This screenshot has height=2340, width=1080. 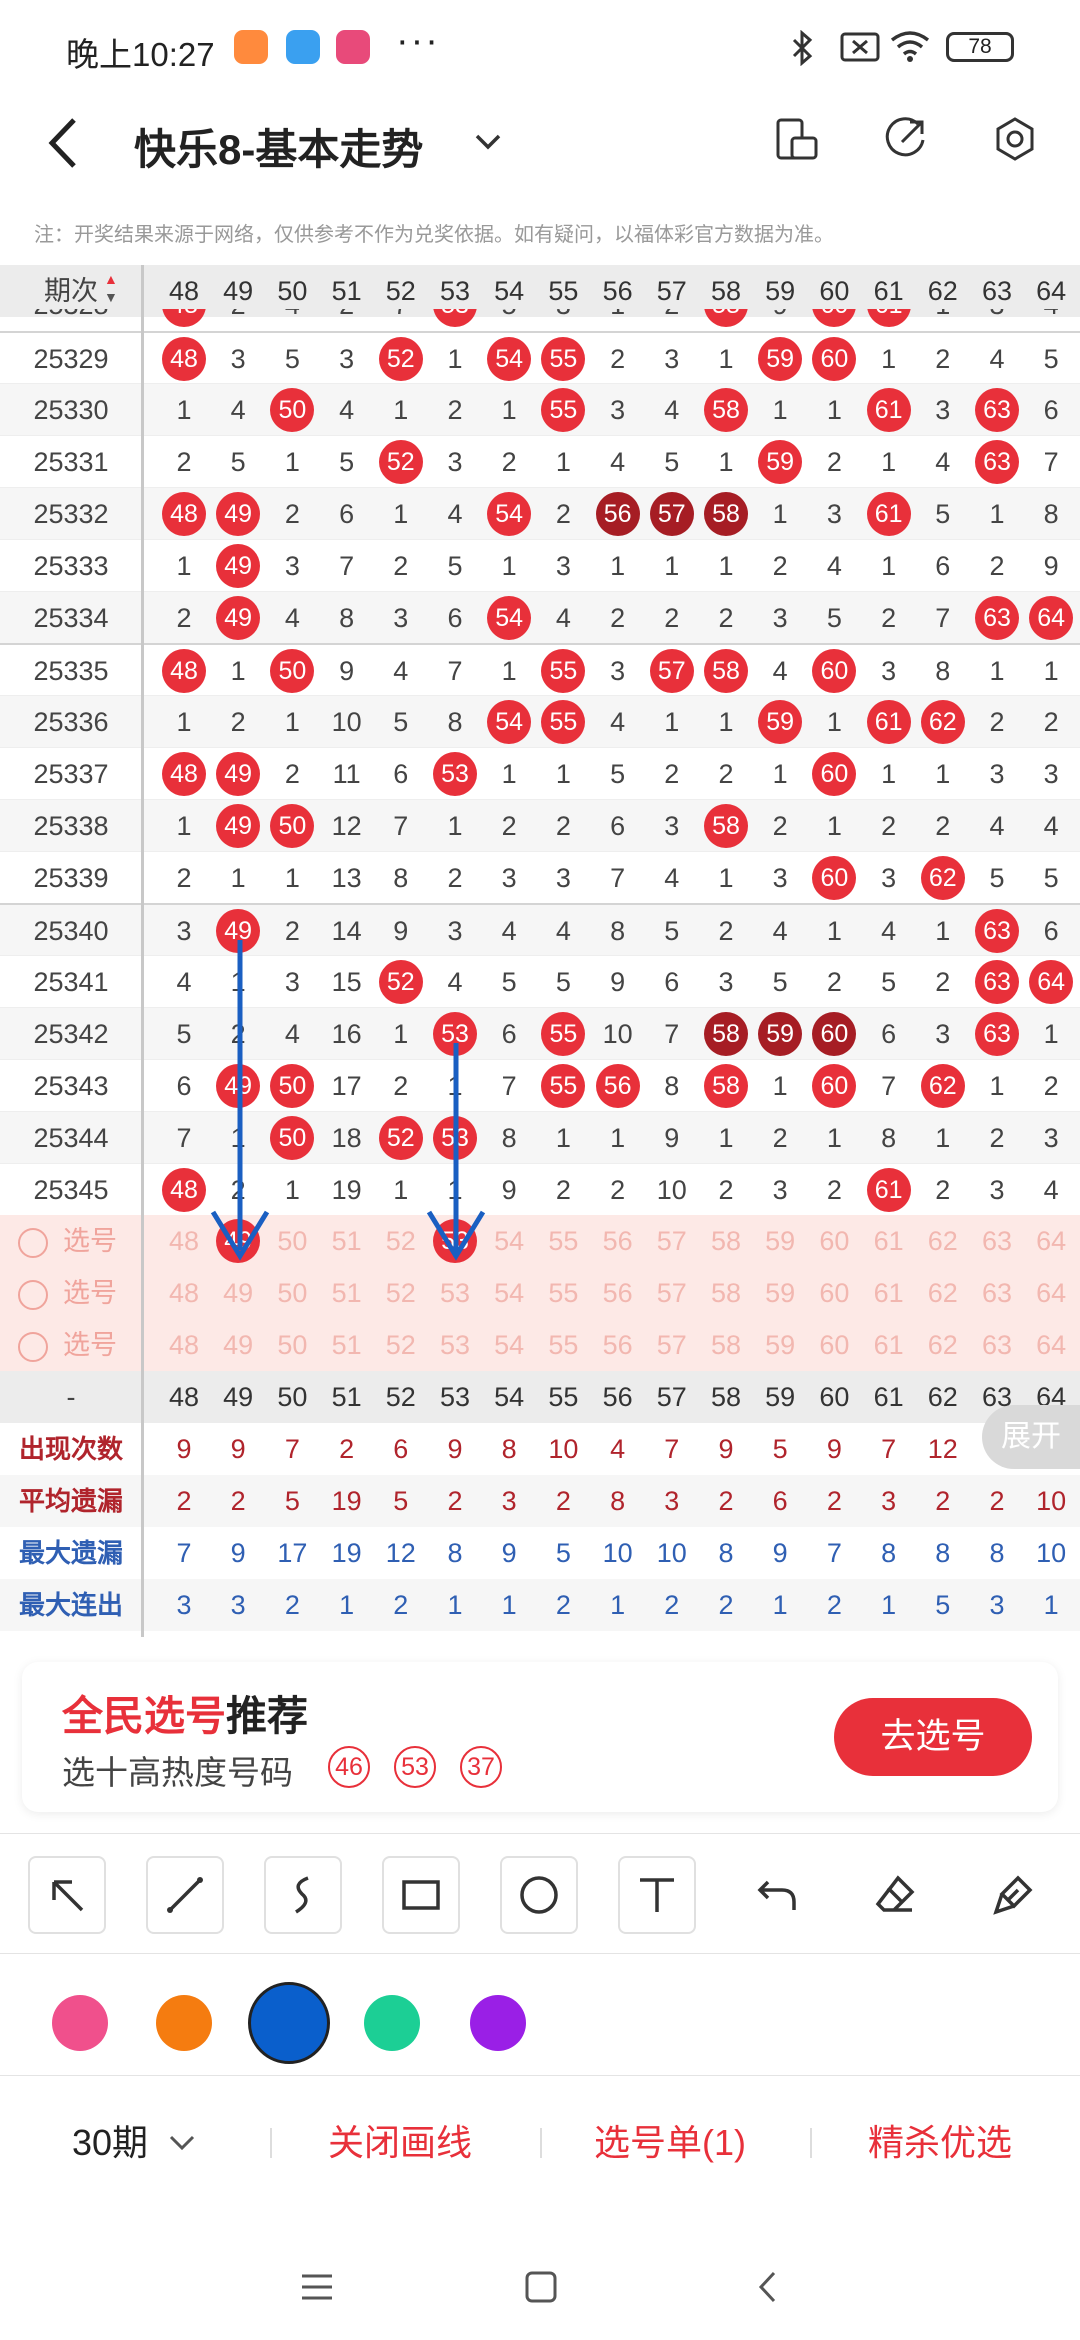 I want to click on recommend-title-rest: 推荐, so click(x=267, y=1716).